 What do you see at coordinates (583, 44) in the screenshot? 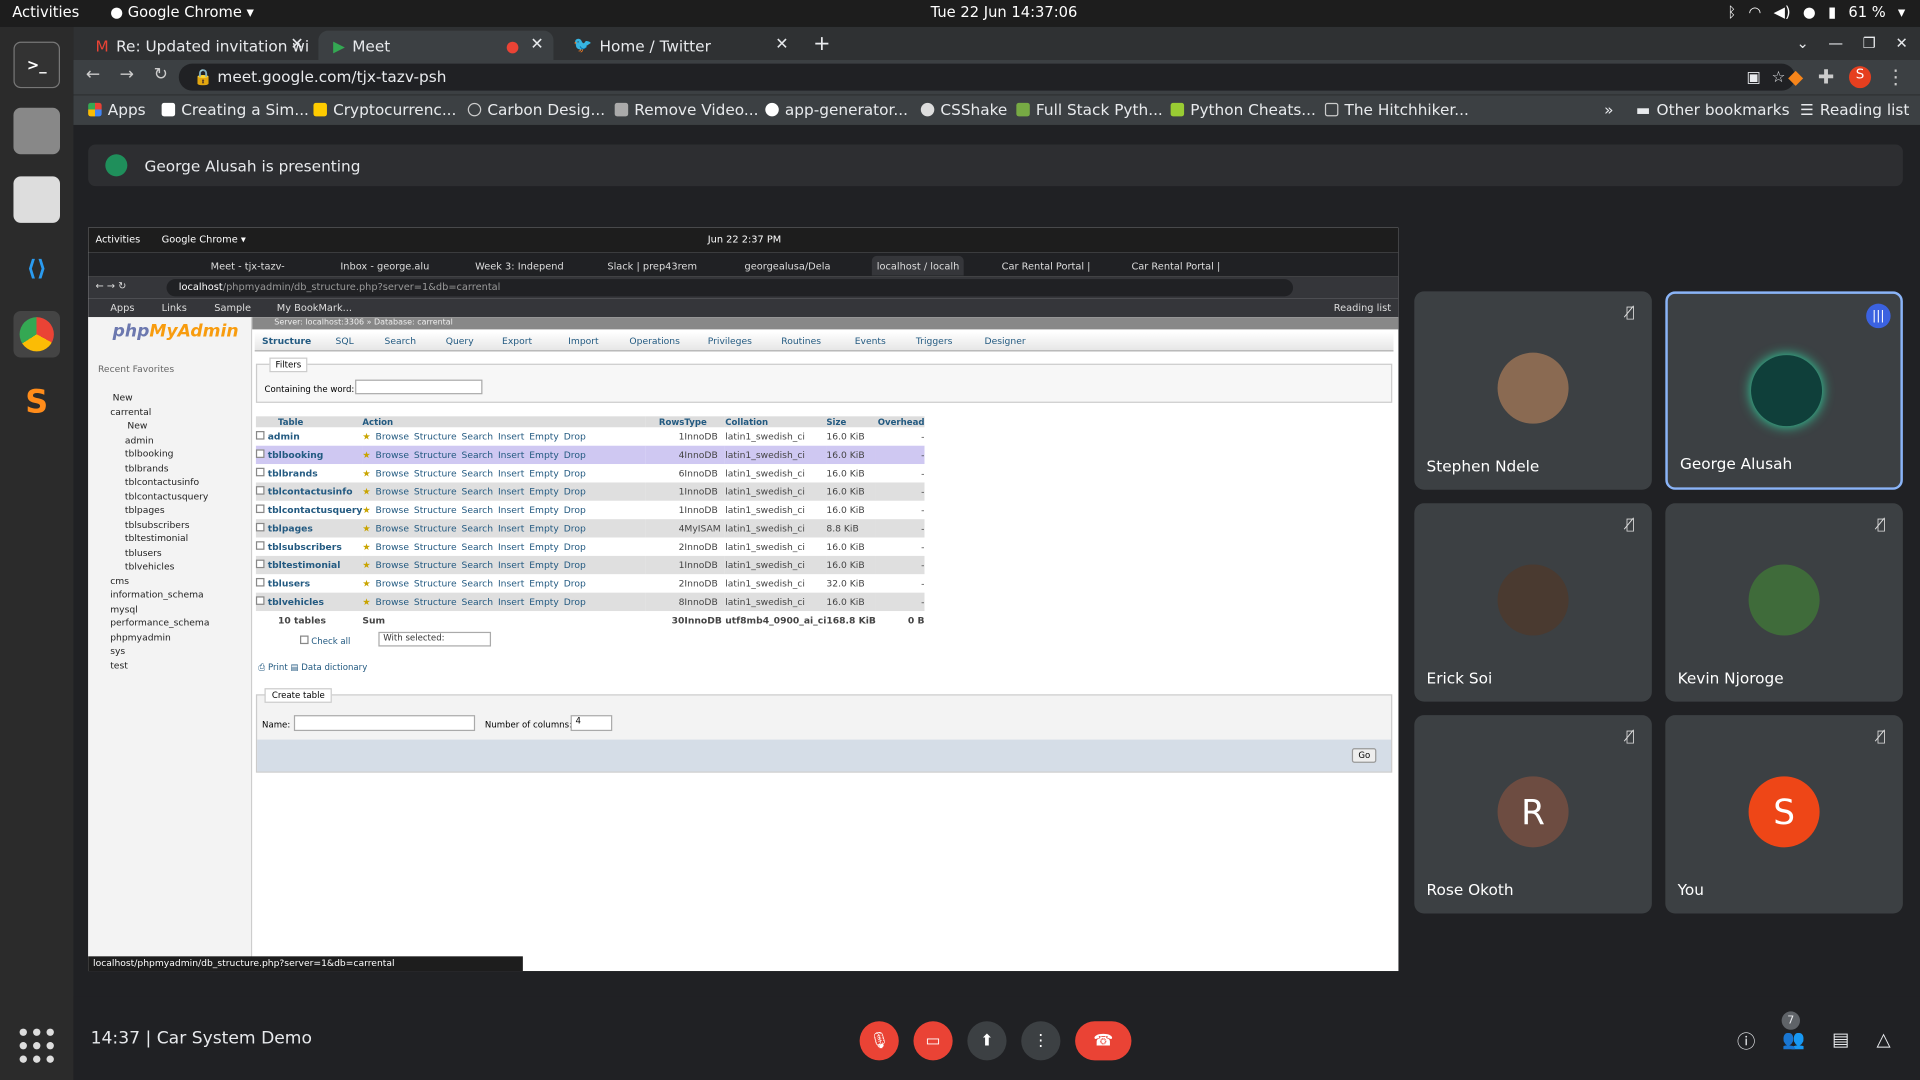
I see `twitter-icon: 🐦` at bounding box center [583, 44].